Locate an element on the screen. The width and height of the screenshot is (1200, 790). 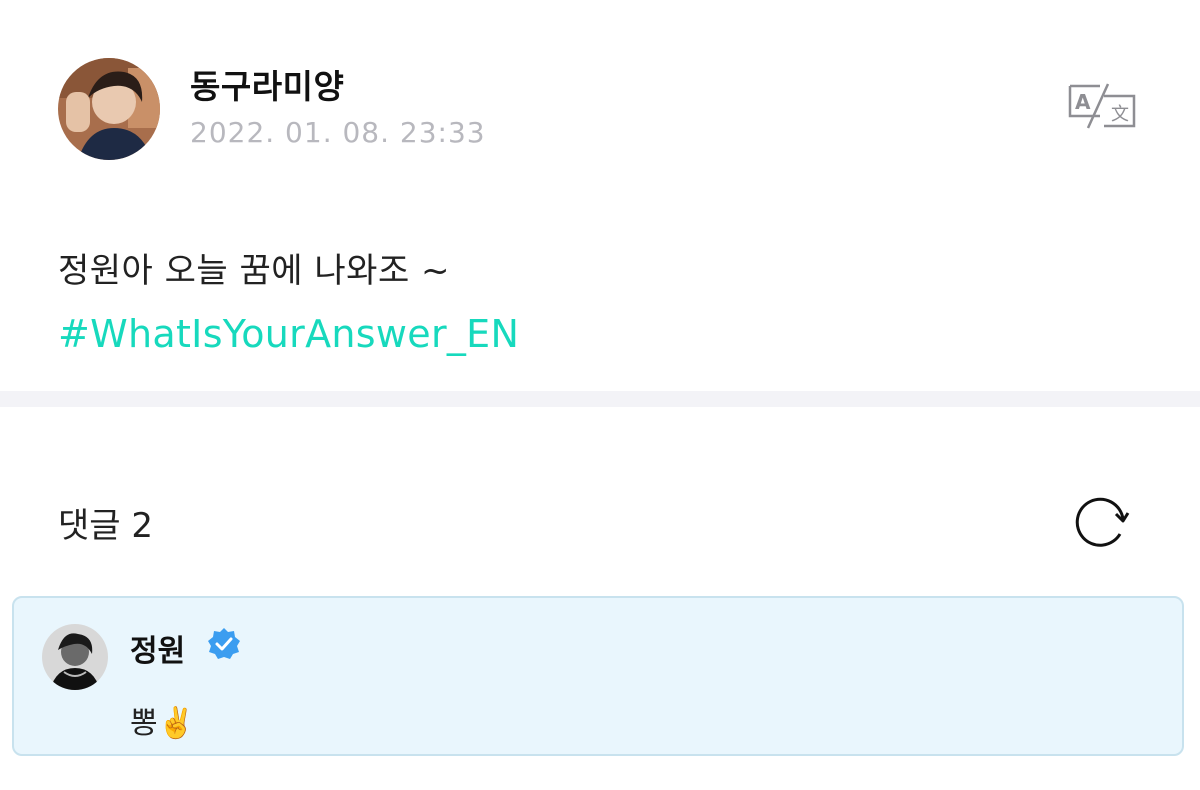
hashtag-link: #WhatIsYourAnswer_EN is located at coordinates (288, 334).